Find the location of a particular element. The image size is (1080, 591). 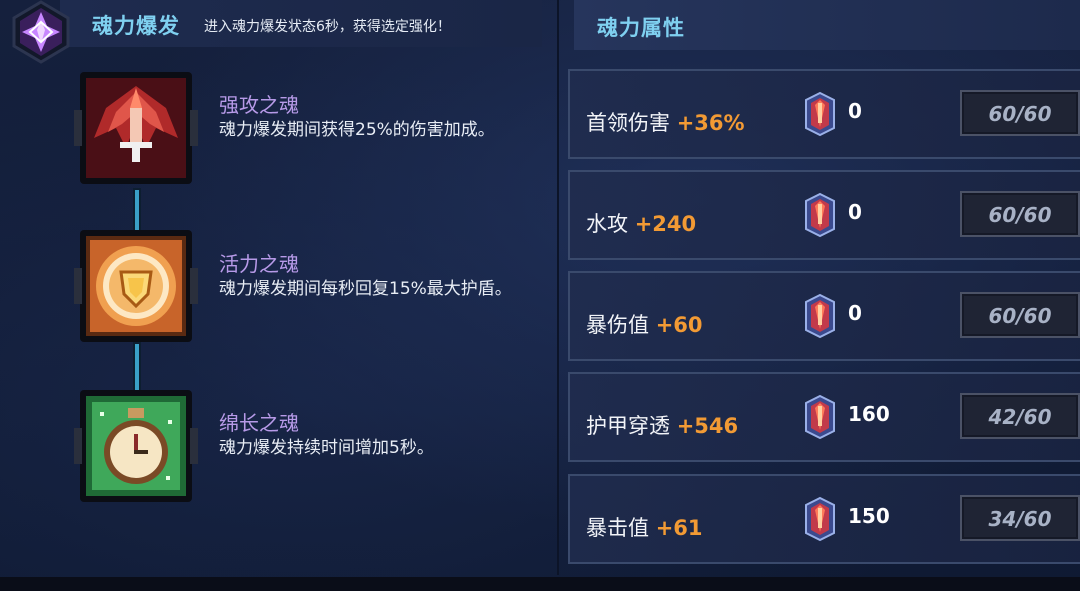

attribute-progress: 34/60 is located at coordinates (1020, 519).